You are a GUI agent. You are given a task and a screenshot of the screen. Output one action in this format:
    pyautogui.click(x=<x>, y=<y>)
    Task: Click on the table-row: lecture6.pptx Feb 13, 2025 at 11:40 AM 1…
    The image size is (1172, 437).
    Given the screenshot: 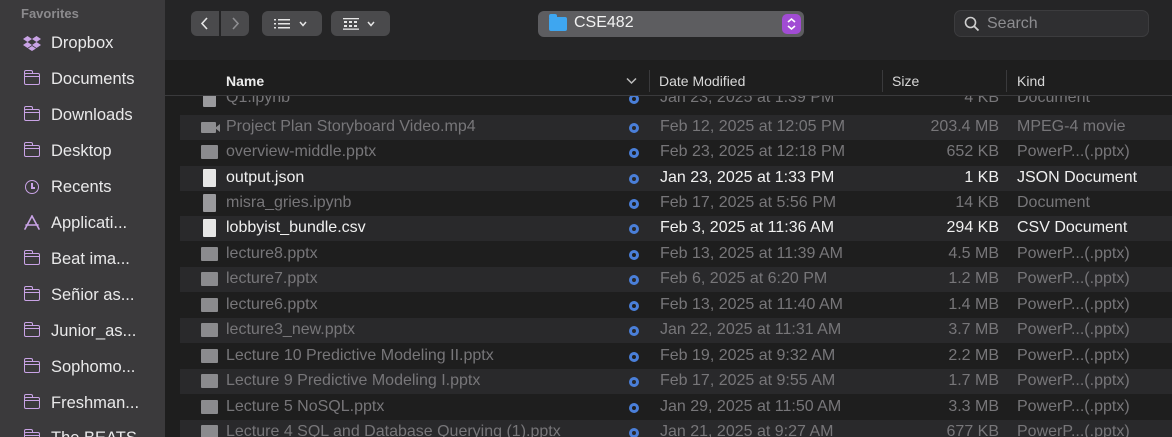 What is the action you would take?
    pyautogui.click(x=676, y=305)
    